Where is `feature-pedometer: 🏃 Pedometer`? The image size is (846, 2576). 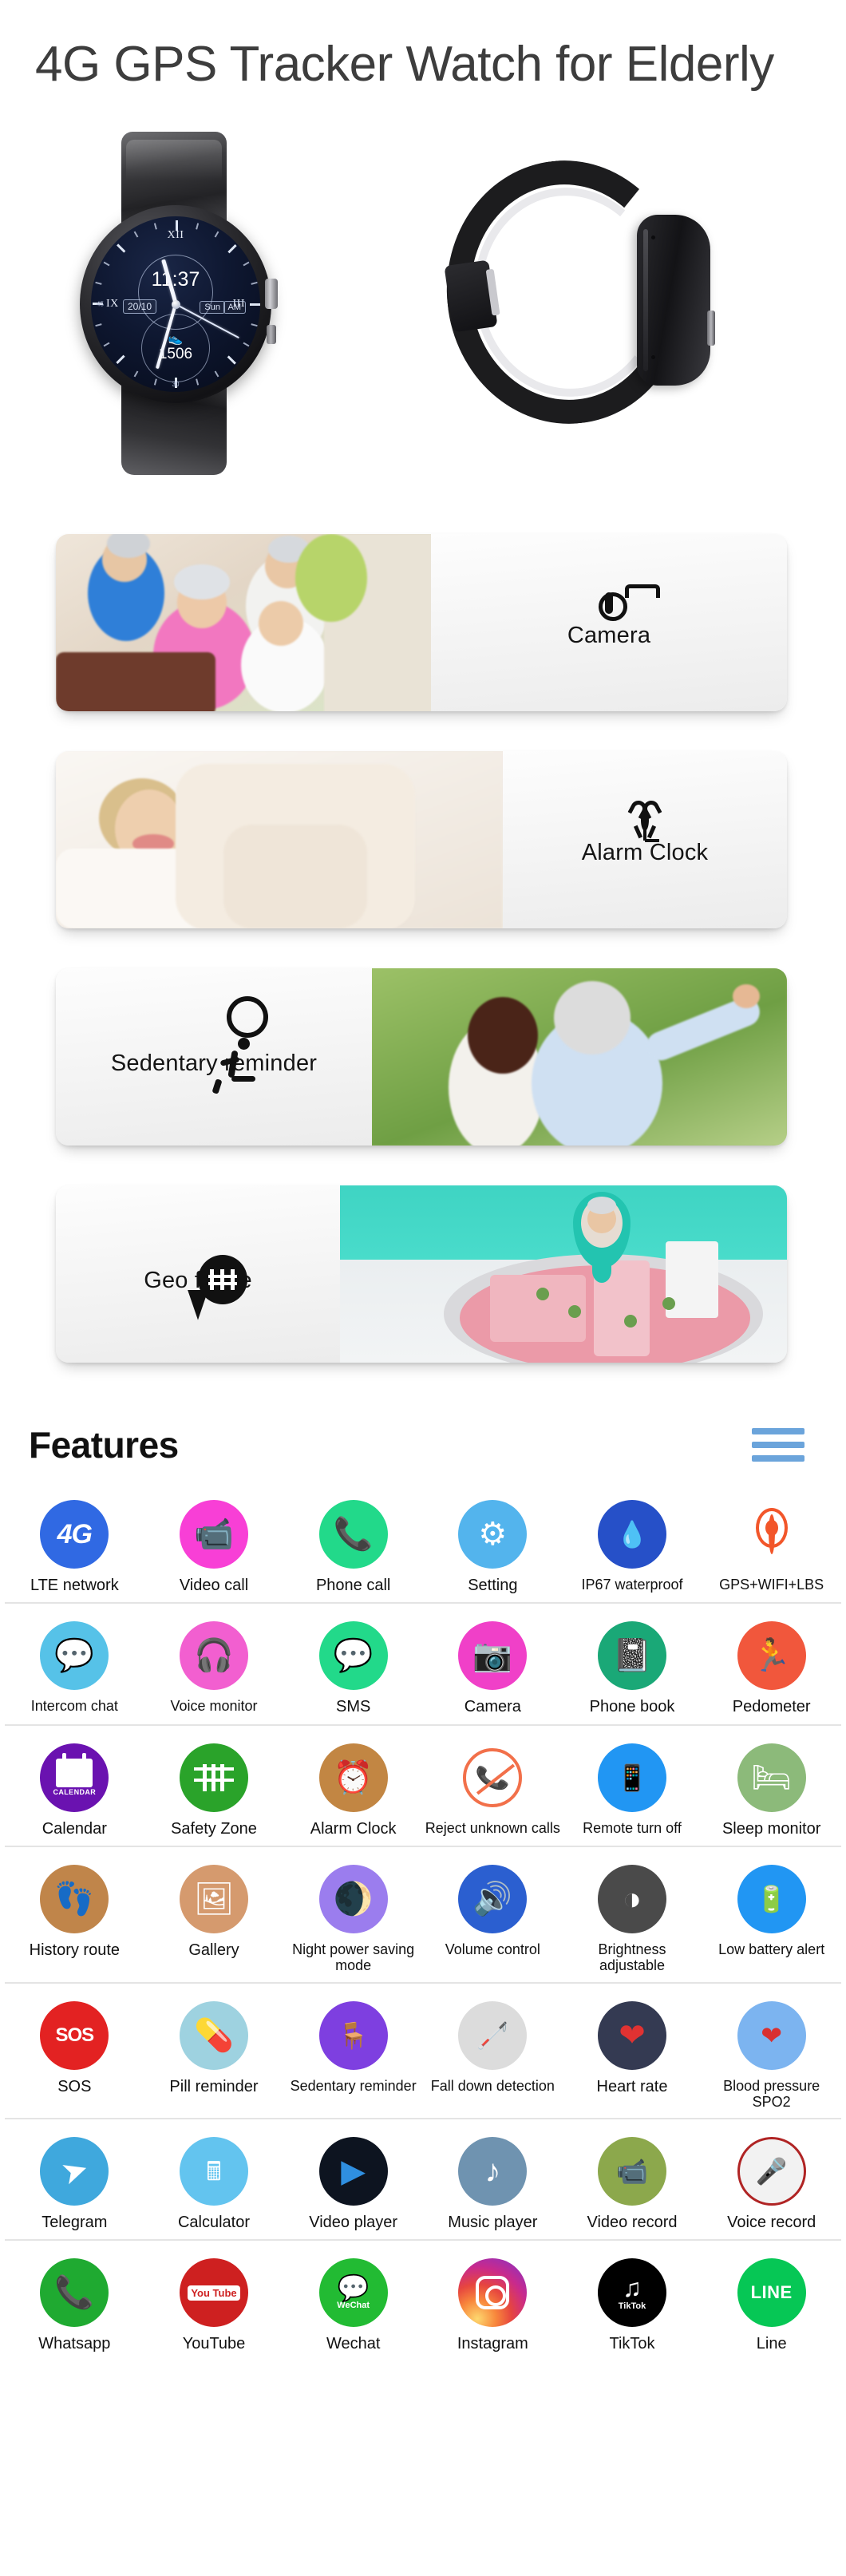 feature-pedometer: 🏃 Pedometer is located at coordinates (772, 1666).